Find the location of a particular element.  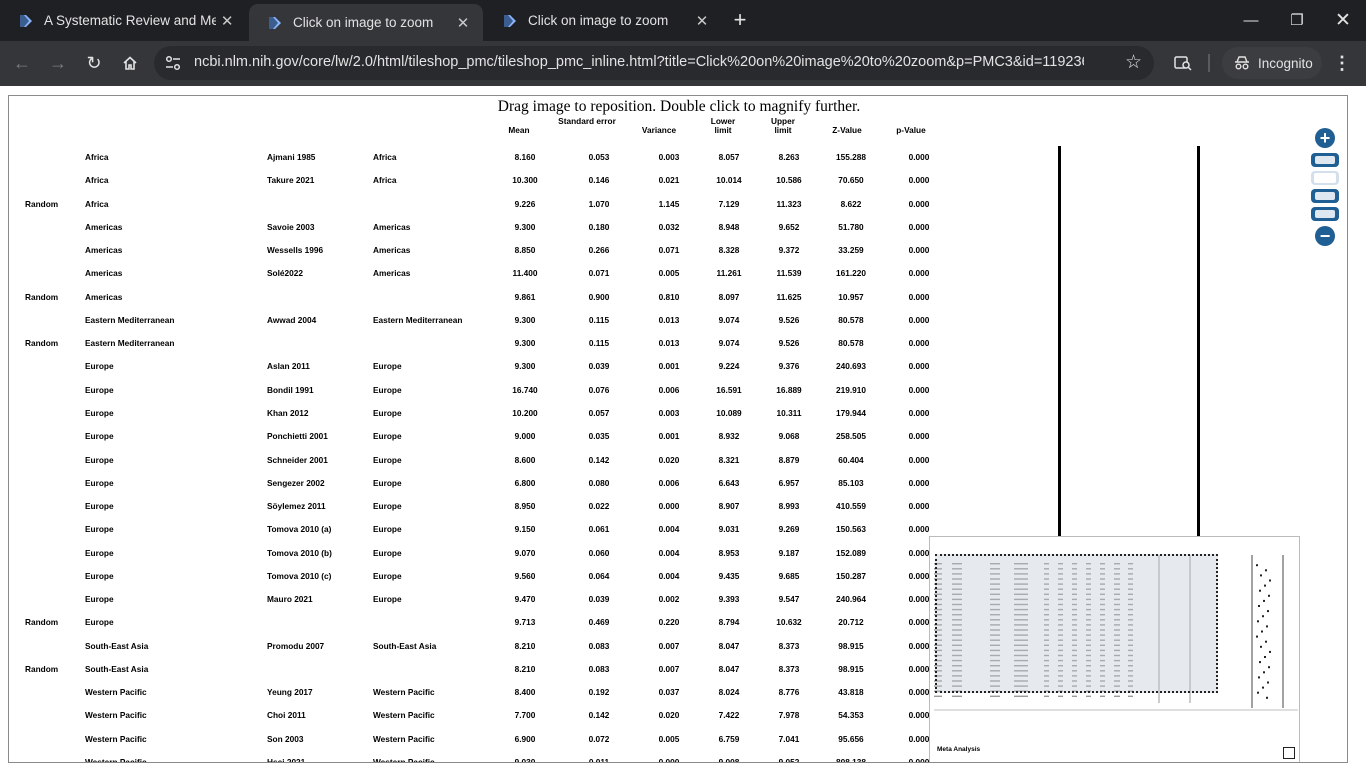

cell-upper-limit: 8.373 is located at coordinates (789, 645).